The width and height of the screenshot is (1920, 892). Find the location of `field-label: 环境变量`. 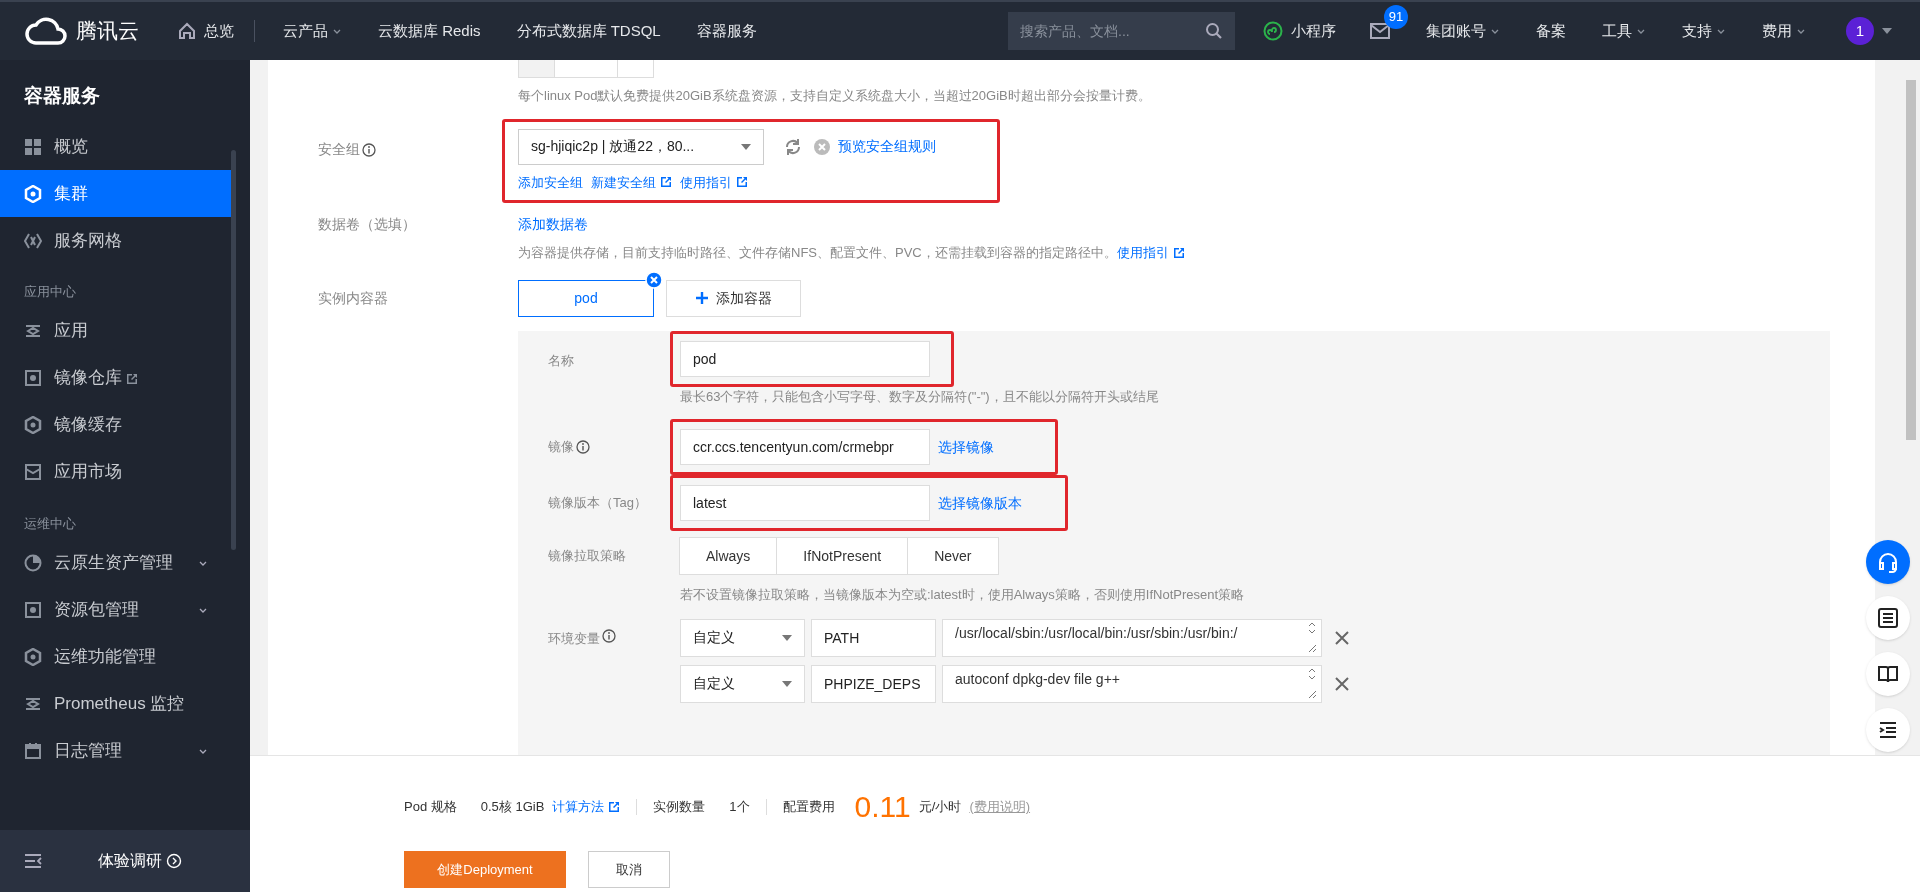

field-label: 环境变量 is located at coordinates (574, 638).